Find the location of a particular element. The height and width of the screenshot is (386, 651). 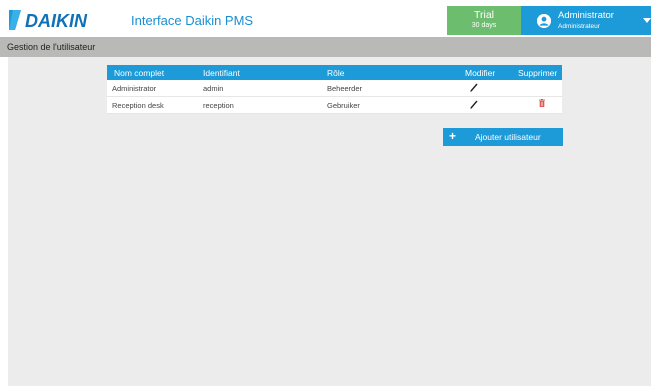

trial-badge: Trial 30 days is located at coordinates (484, 20).